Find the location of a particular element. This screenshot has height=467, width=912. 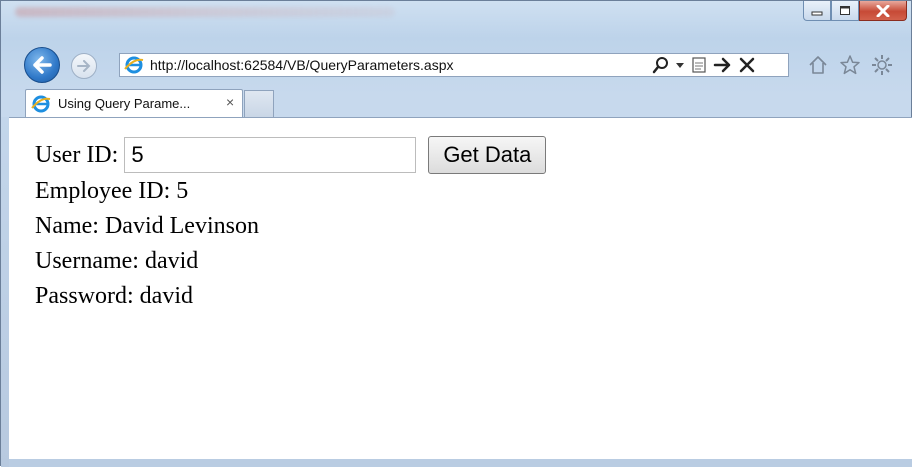

address-bar-tools is located at coordinates (704, 65).